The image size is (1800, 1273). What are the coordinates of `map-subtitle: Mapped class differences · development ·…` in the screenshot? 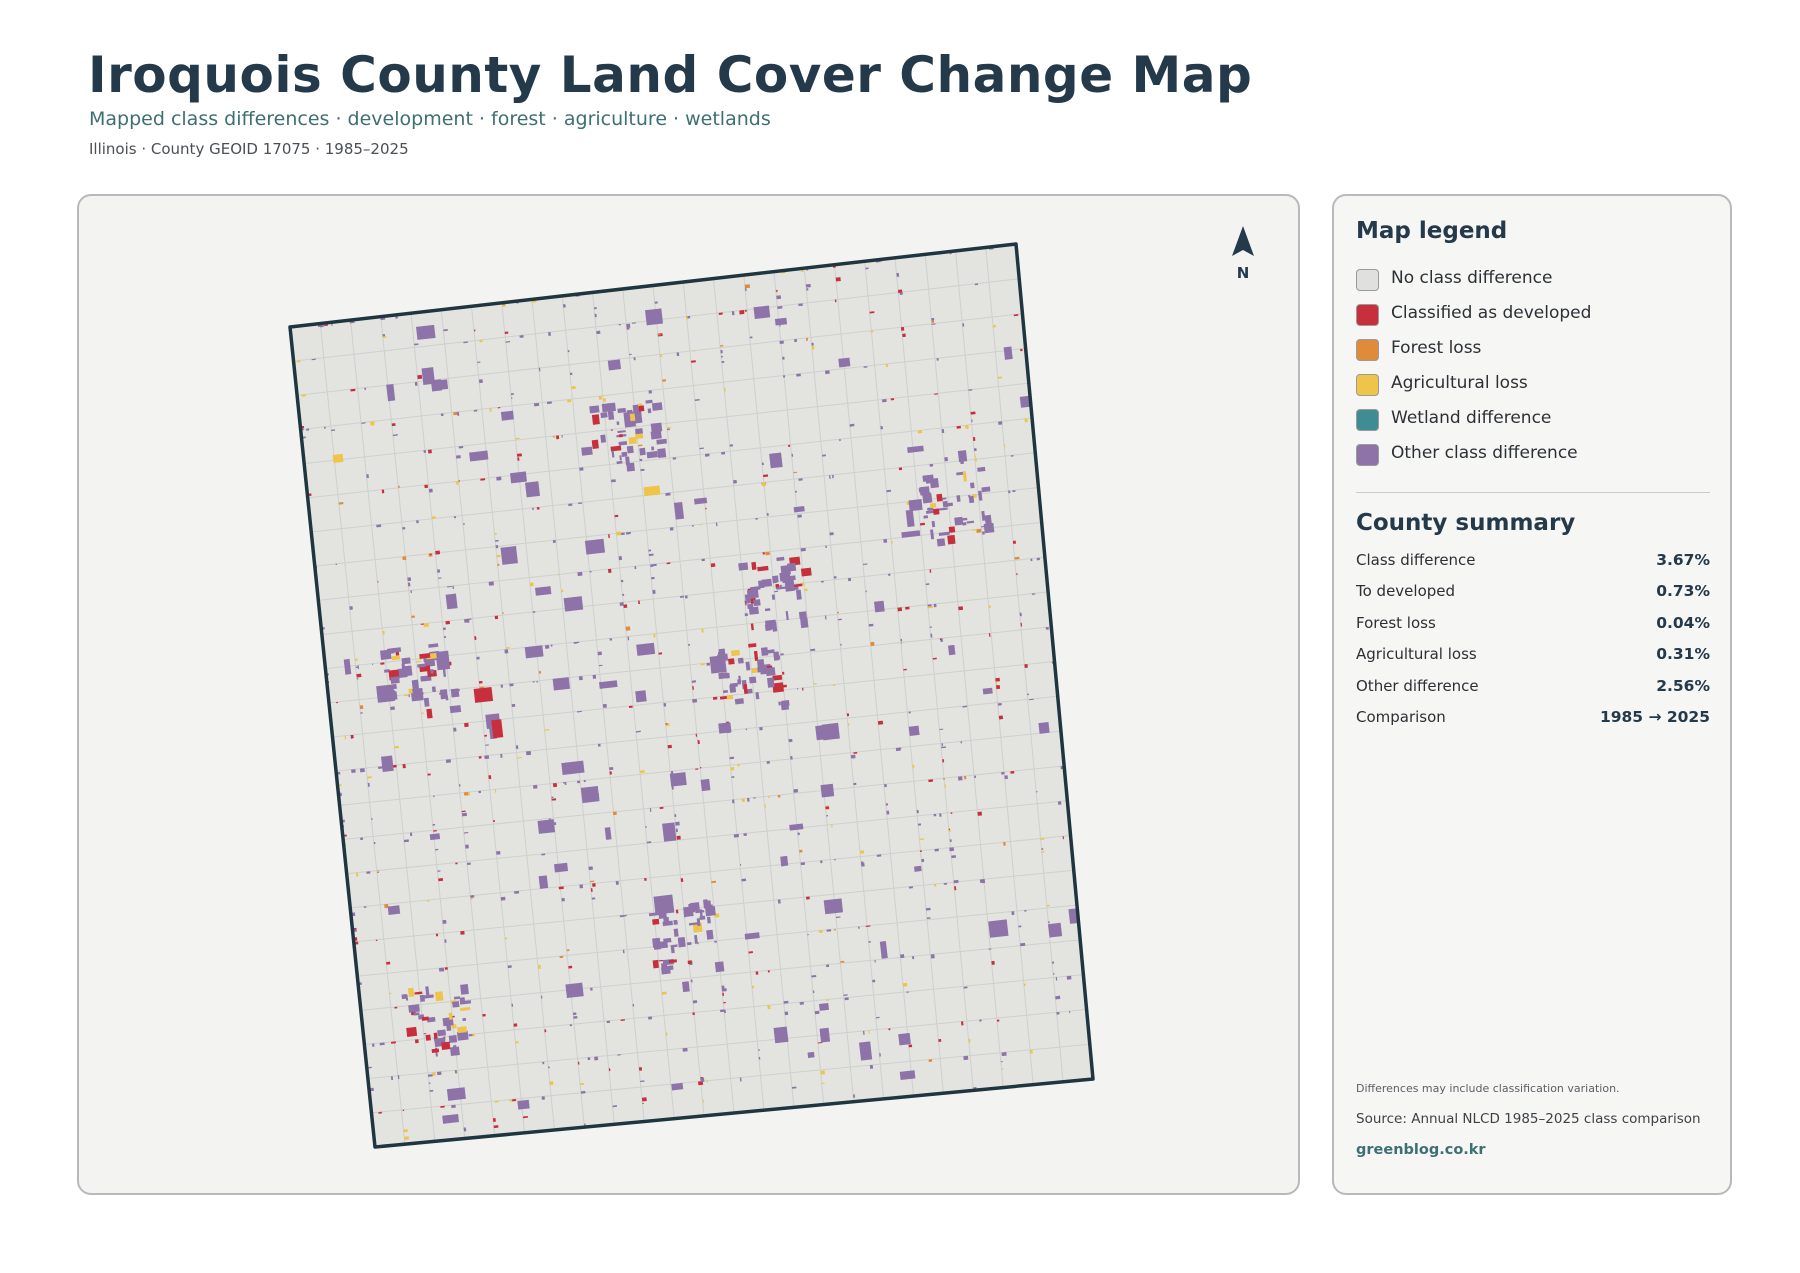 It's located at (430, 119).